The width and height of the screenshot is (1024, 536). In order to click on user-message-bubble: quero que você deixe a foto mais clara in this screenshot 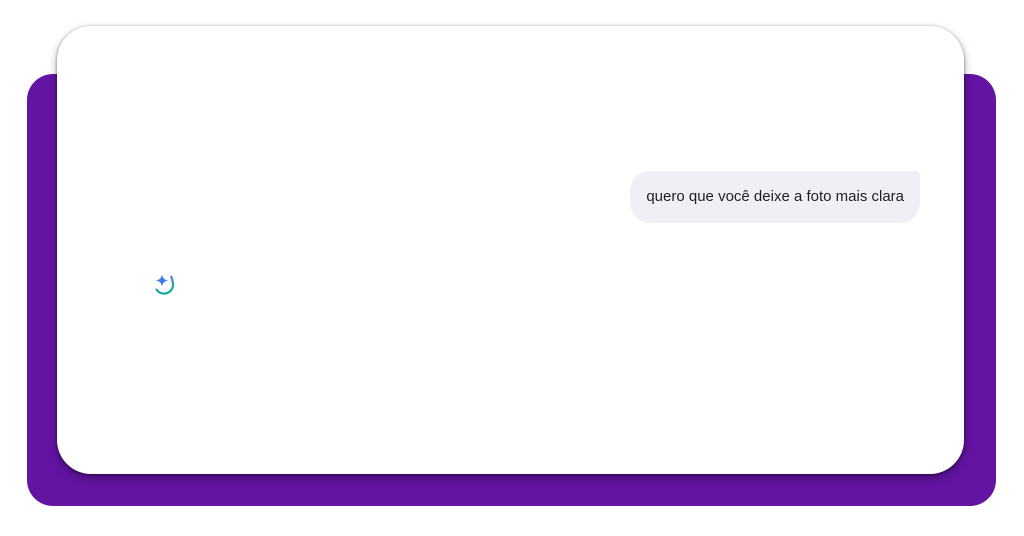, I will do `click(775, 197)`.